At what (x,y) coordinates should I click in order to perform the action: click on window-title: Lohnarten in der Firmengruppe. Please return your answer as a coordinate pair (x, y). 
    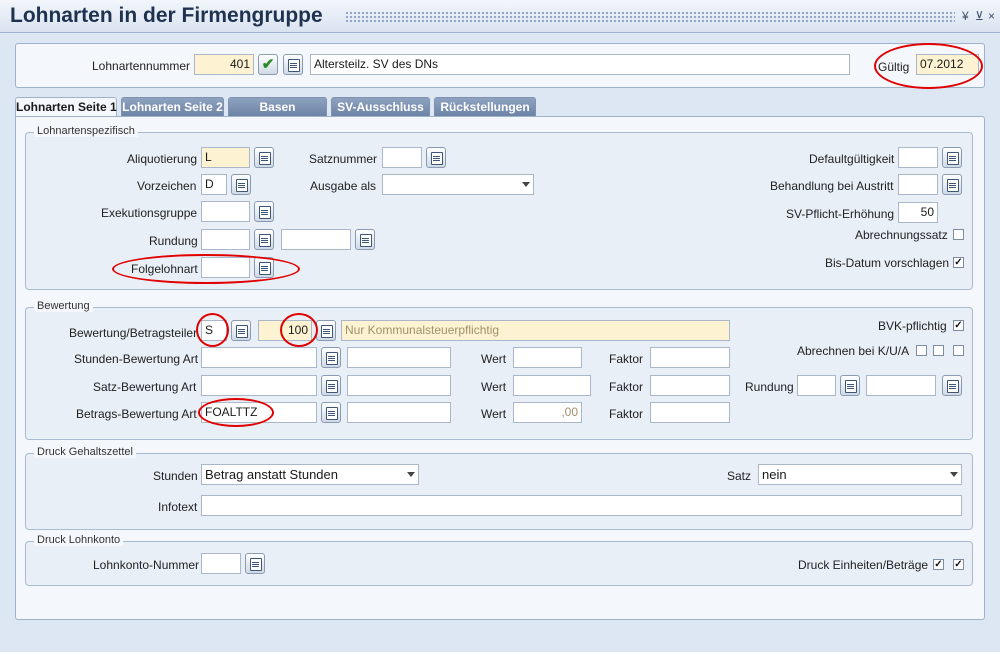
    Looking at the image, I should click on (166, 15).